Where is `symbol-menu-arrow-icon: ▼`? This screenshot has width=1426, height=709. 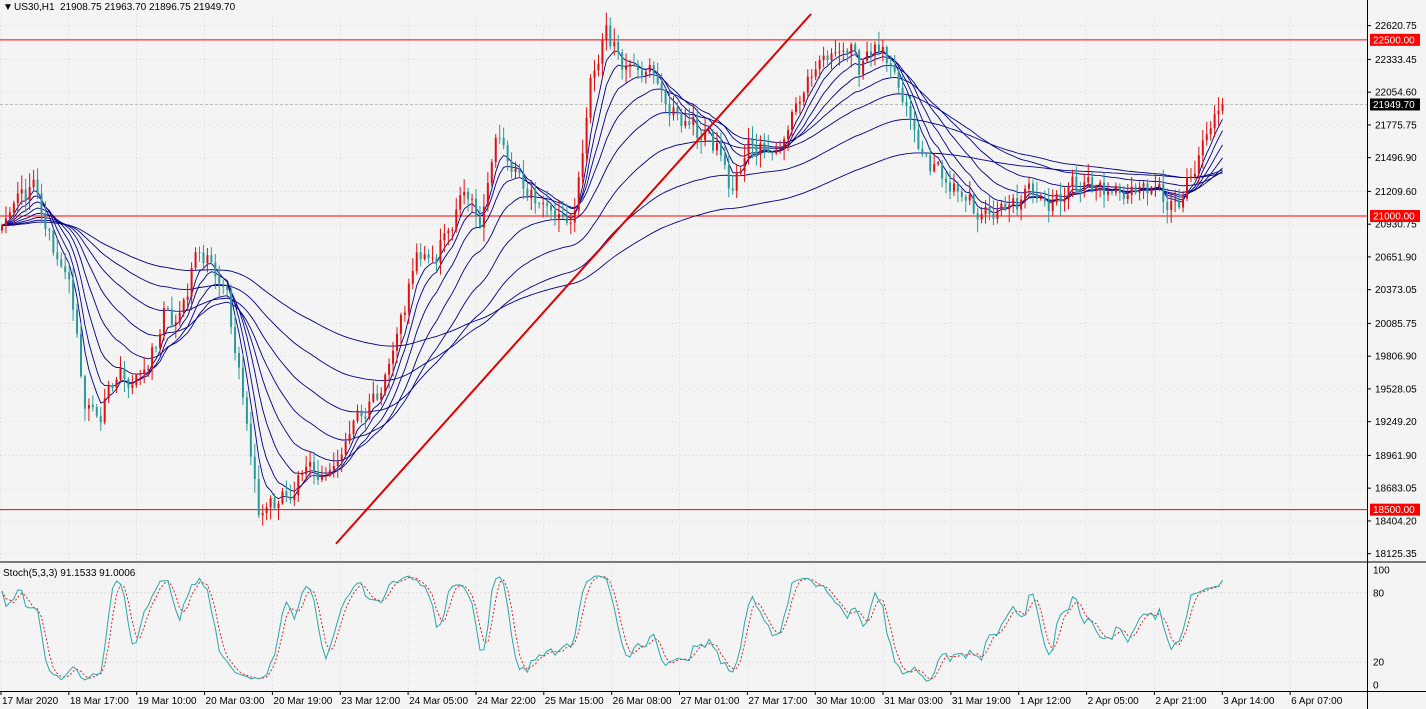 symbol-menu-arrow-icon: ▼ is located at coordinates (8, 7).